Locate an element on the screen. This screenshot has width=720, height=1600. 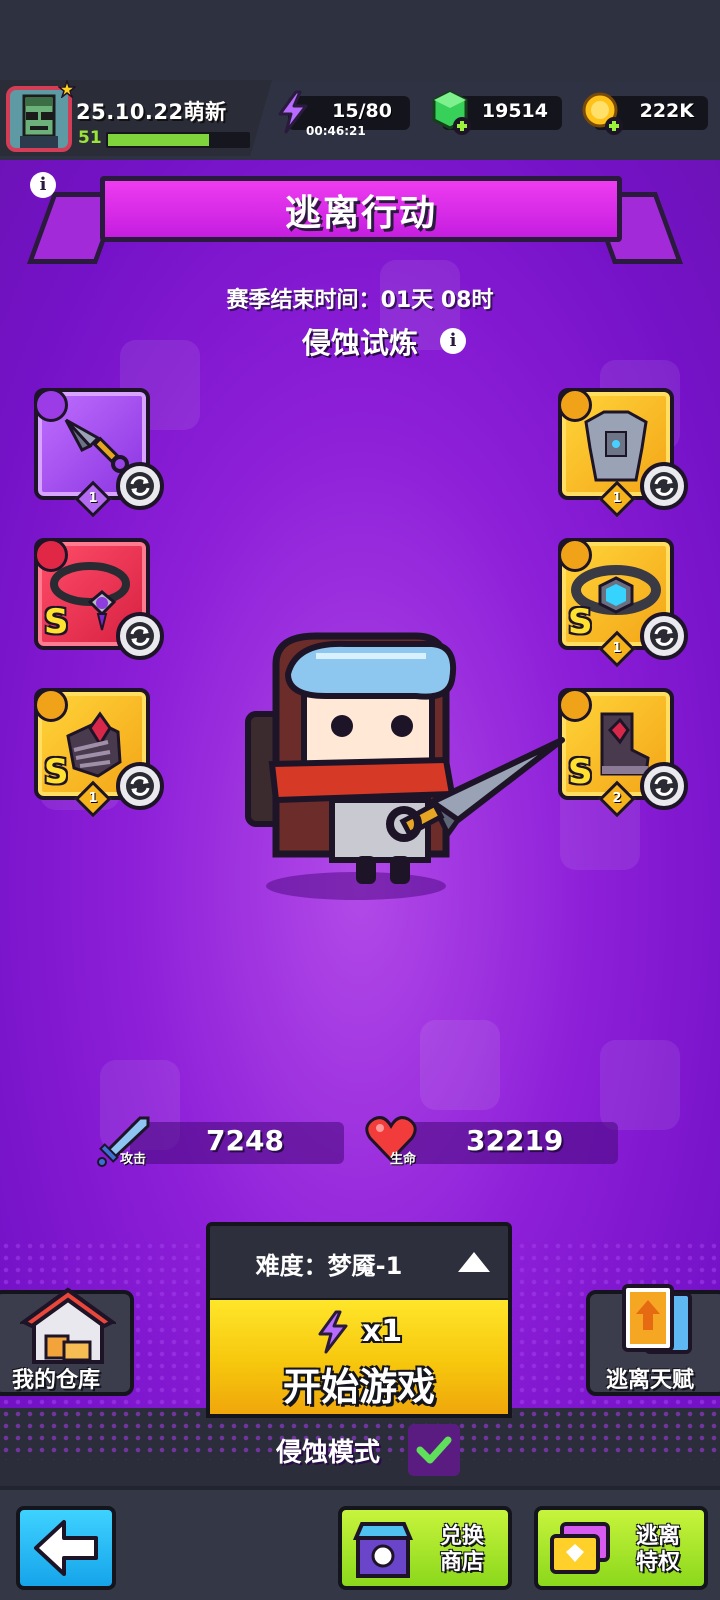
attack-value: 7248 is located at coordinates (245, 1140).